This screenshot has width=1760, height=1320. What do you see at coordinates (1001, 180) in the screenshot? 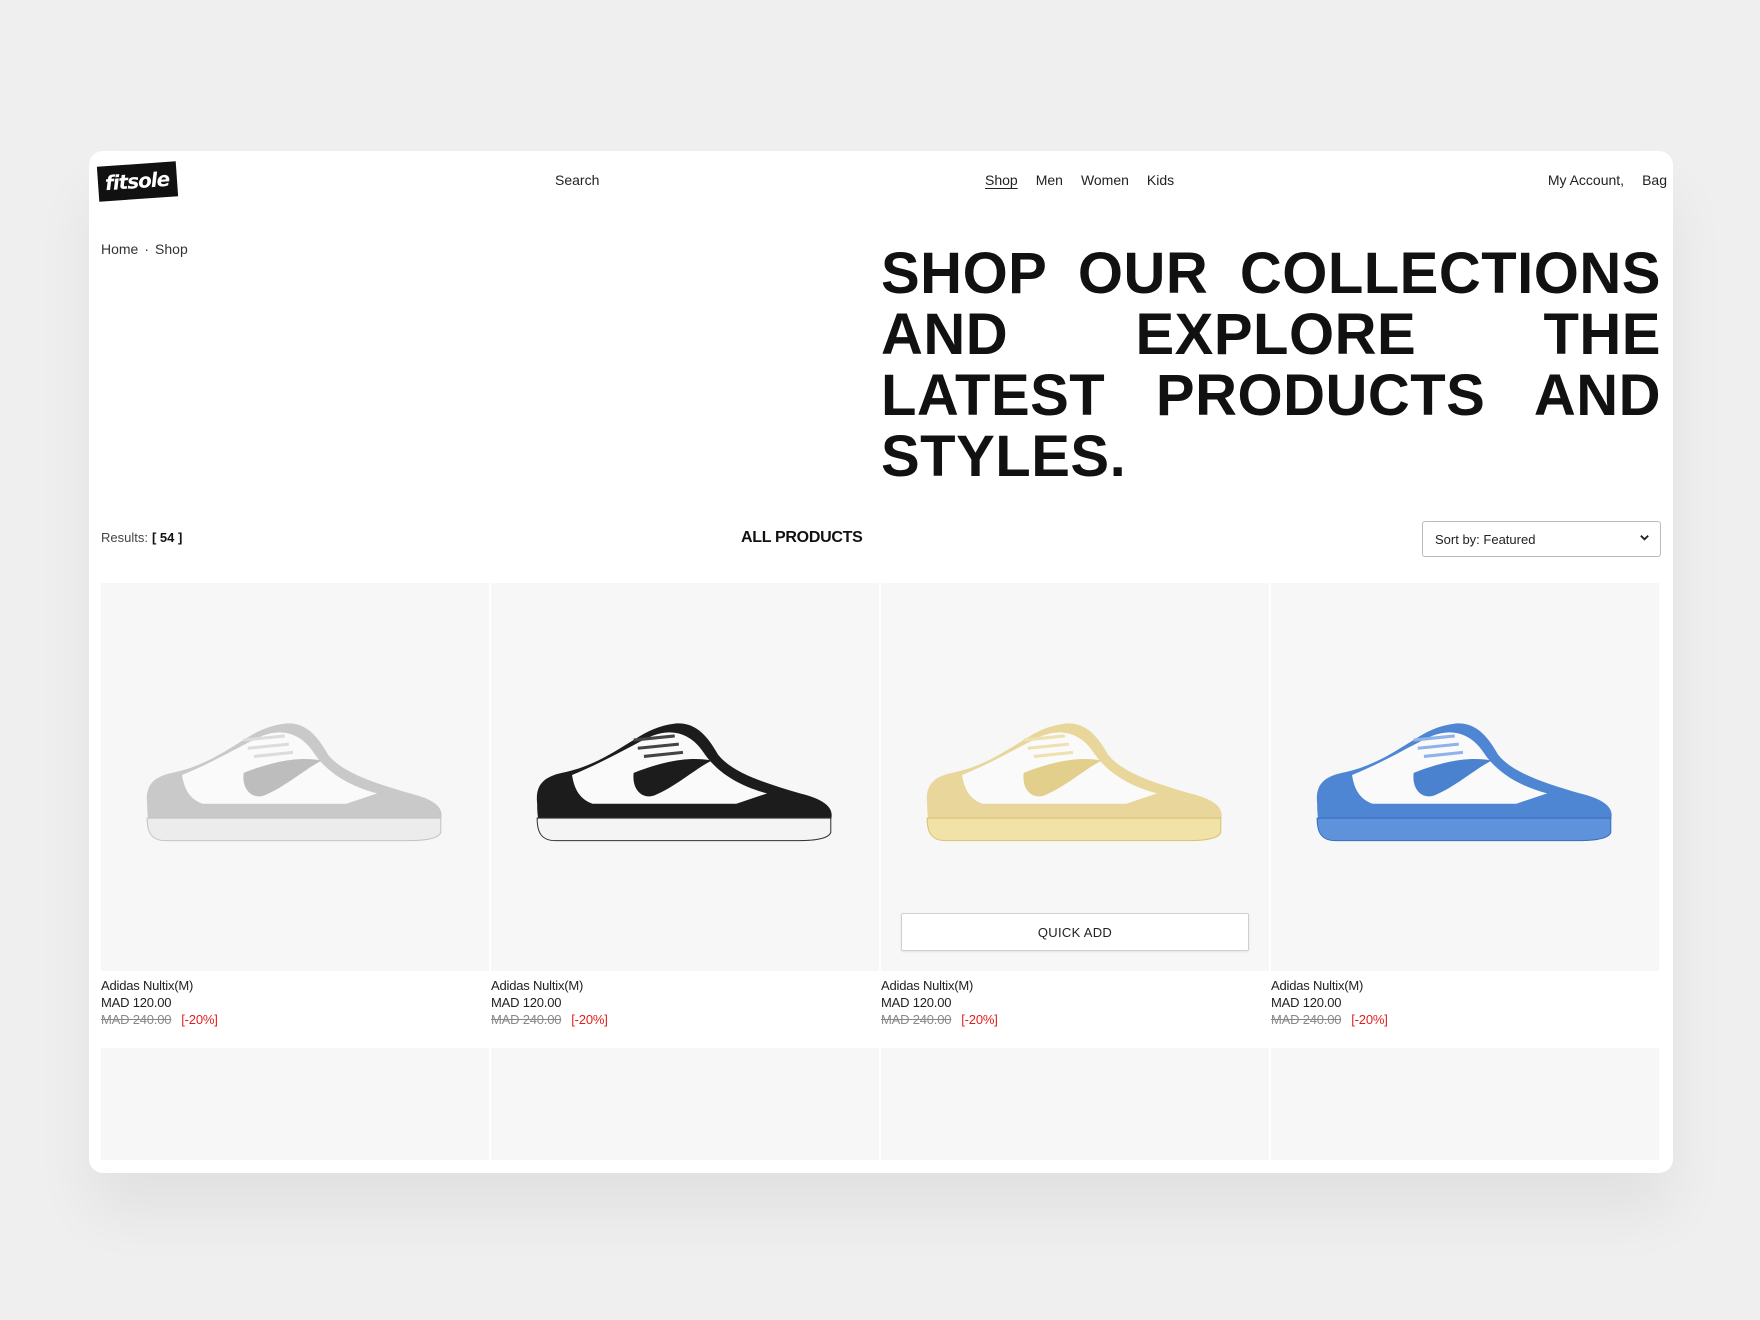
I see `nav-shop: Shop` at bounding box center [1001, 180].